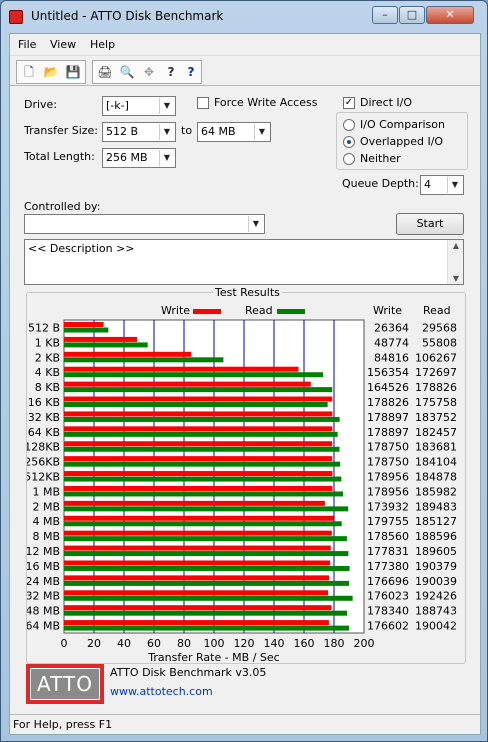 The image size is (488, 742). I want to click on category-label: 64 KB, so click(44, 432).